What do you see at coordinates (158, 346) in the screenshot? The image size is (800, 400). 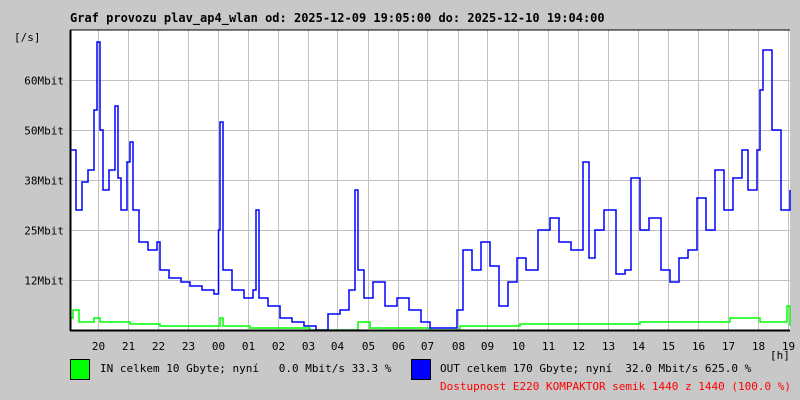 I see `x-tick-label: 22` at bounding box center [158, 346].